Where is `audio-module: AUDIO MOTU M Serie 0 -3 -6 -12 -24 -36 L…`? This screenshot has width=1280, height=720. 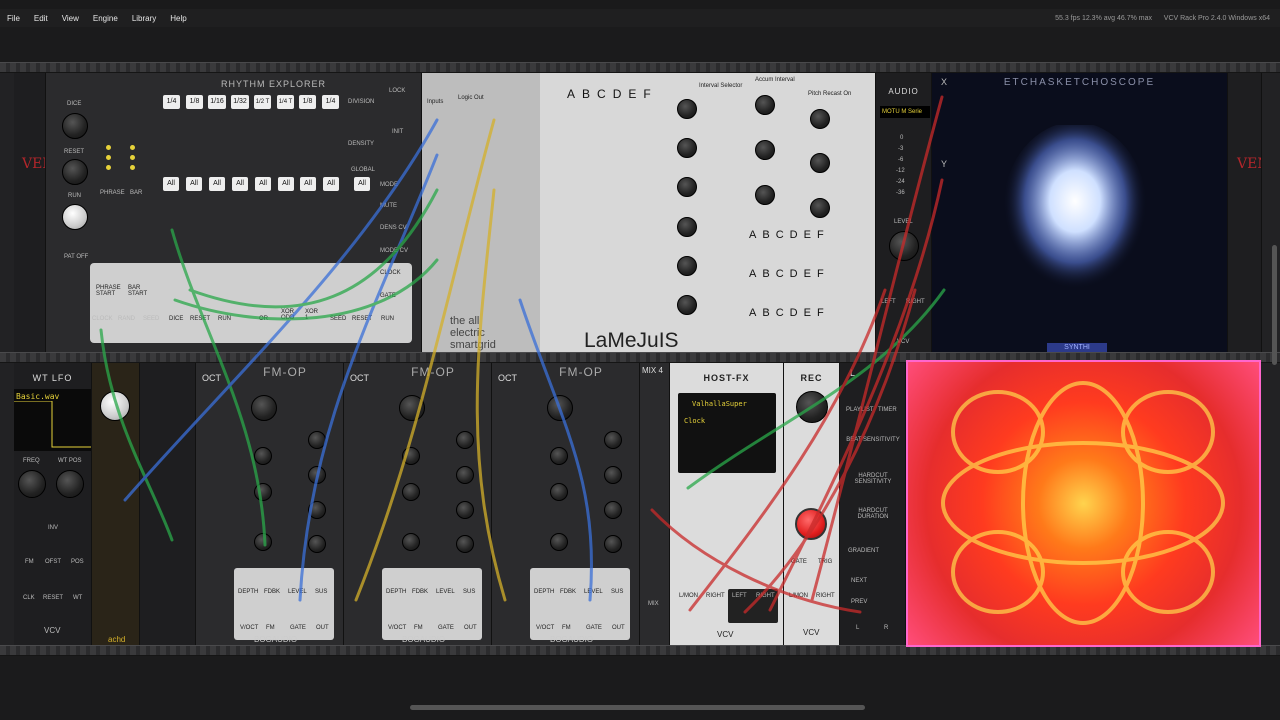 audio-module: AUDIO MOTU M Serie 0 -3 -6 -12 -24 -36 L… is located at coordinates (904, 212).